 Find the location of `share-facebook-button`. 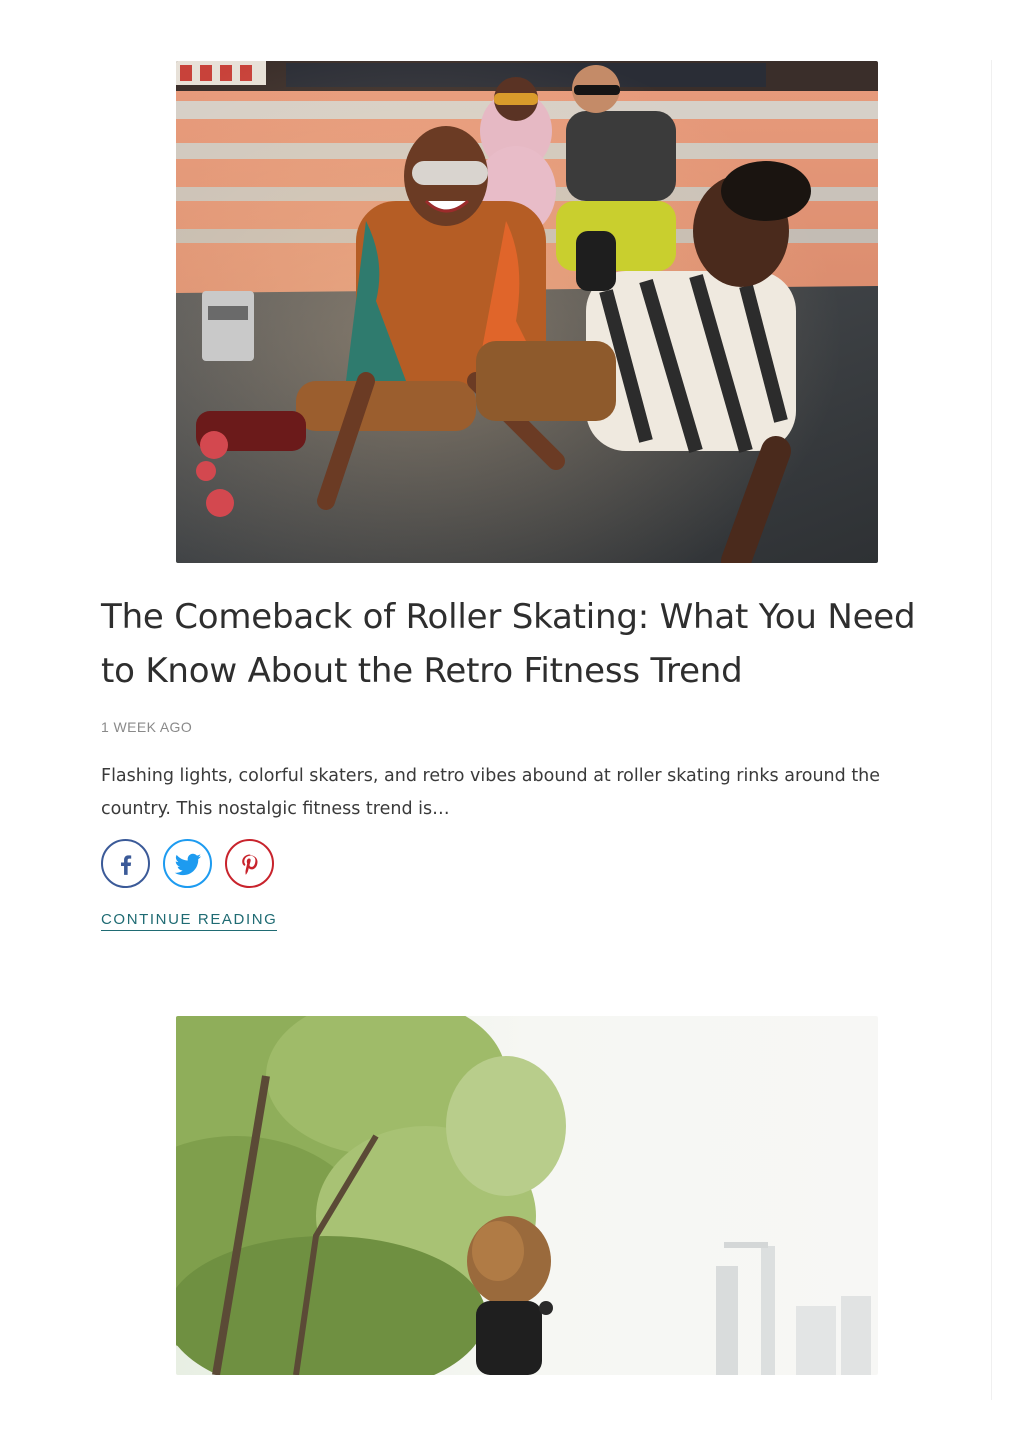

share-facebook-button is located at coordinates (125, 863).